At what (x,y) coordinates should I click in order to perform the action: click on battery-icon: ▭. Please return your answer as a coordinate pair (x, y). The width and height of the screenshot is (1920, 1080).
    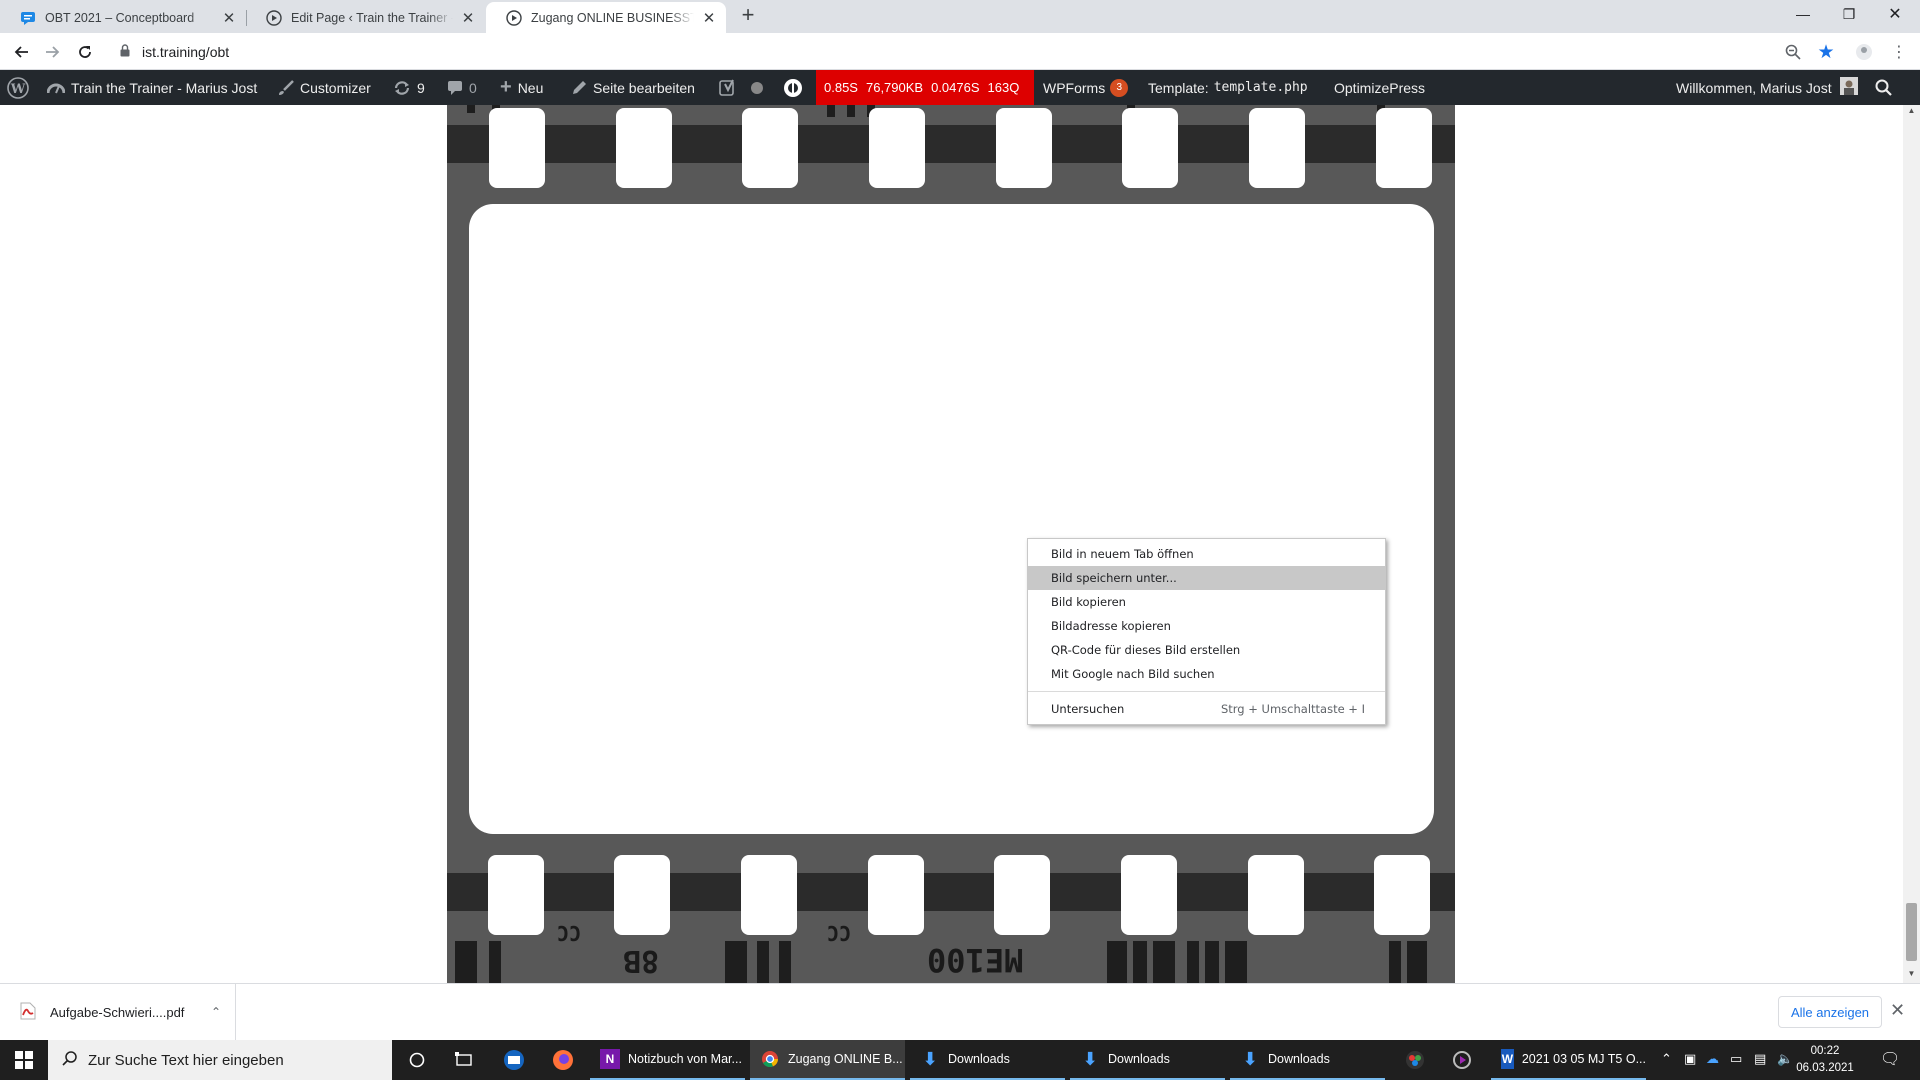
    Looking at the image, I should click on (1736, 1059).